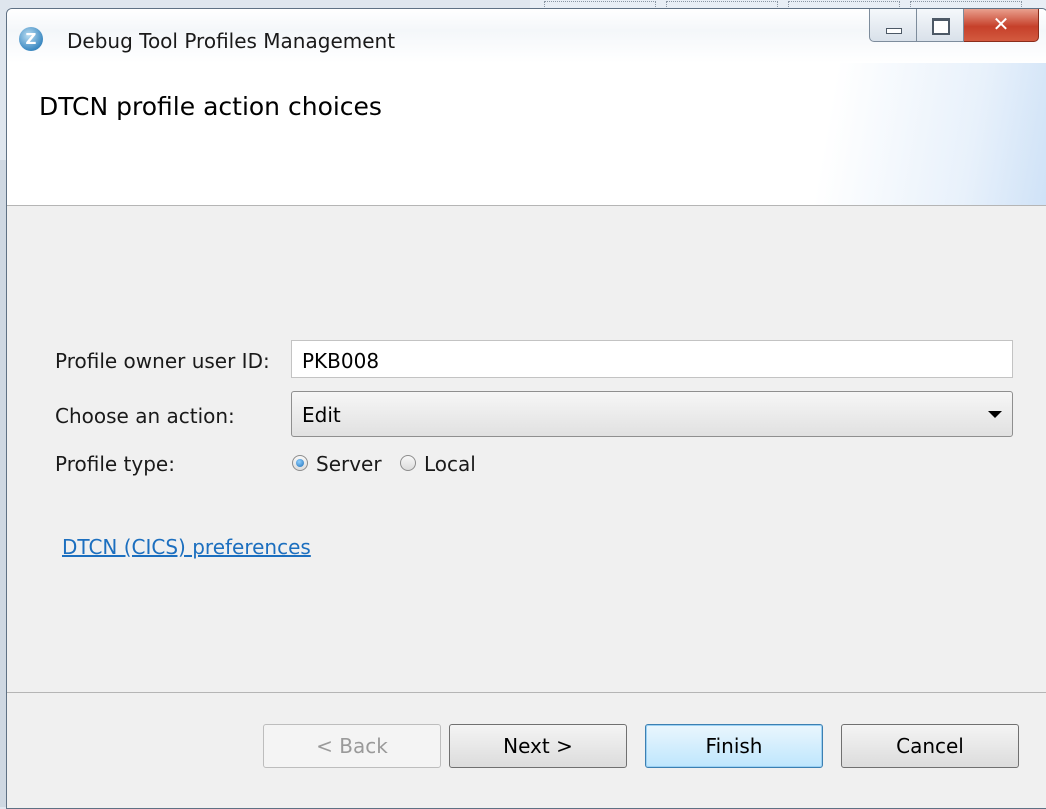 The height and width of the screenshot is (809, 1046). What do you see at coordinates (526, 692) in the screenshot?
I see `footer-divider` at bounding box center [526, 692].